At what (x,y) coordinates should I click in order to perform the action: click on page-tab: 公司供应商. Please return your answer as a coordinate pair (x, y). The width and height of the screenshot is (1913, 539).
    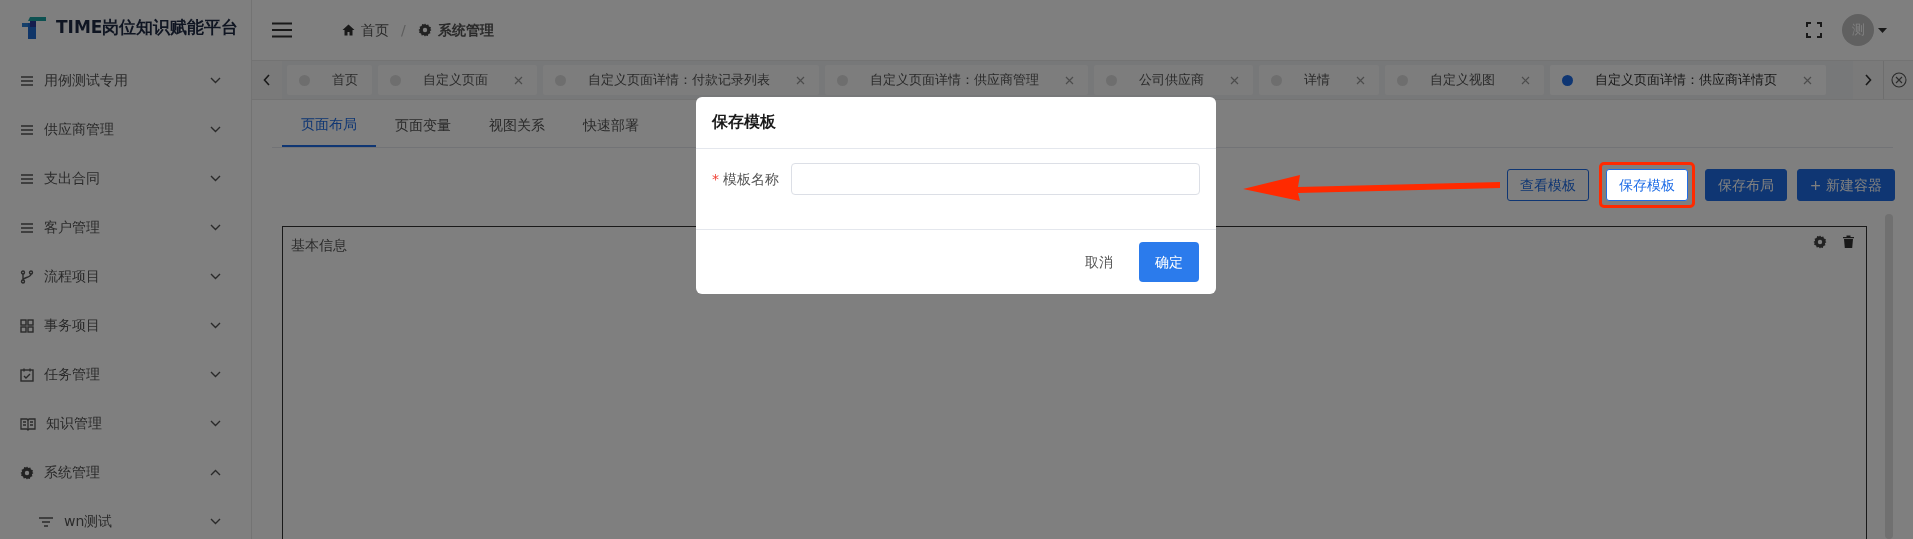
    Looking at the image, I should click on (1173, 80).